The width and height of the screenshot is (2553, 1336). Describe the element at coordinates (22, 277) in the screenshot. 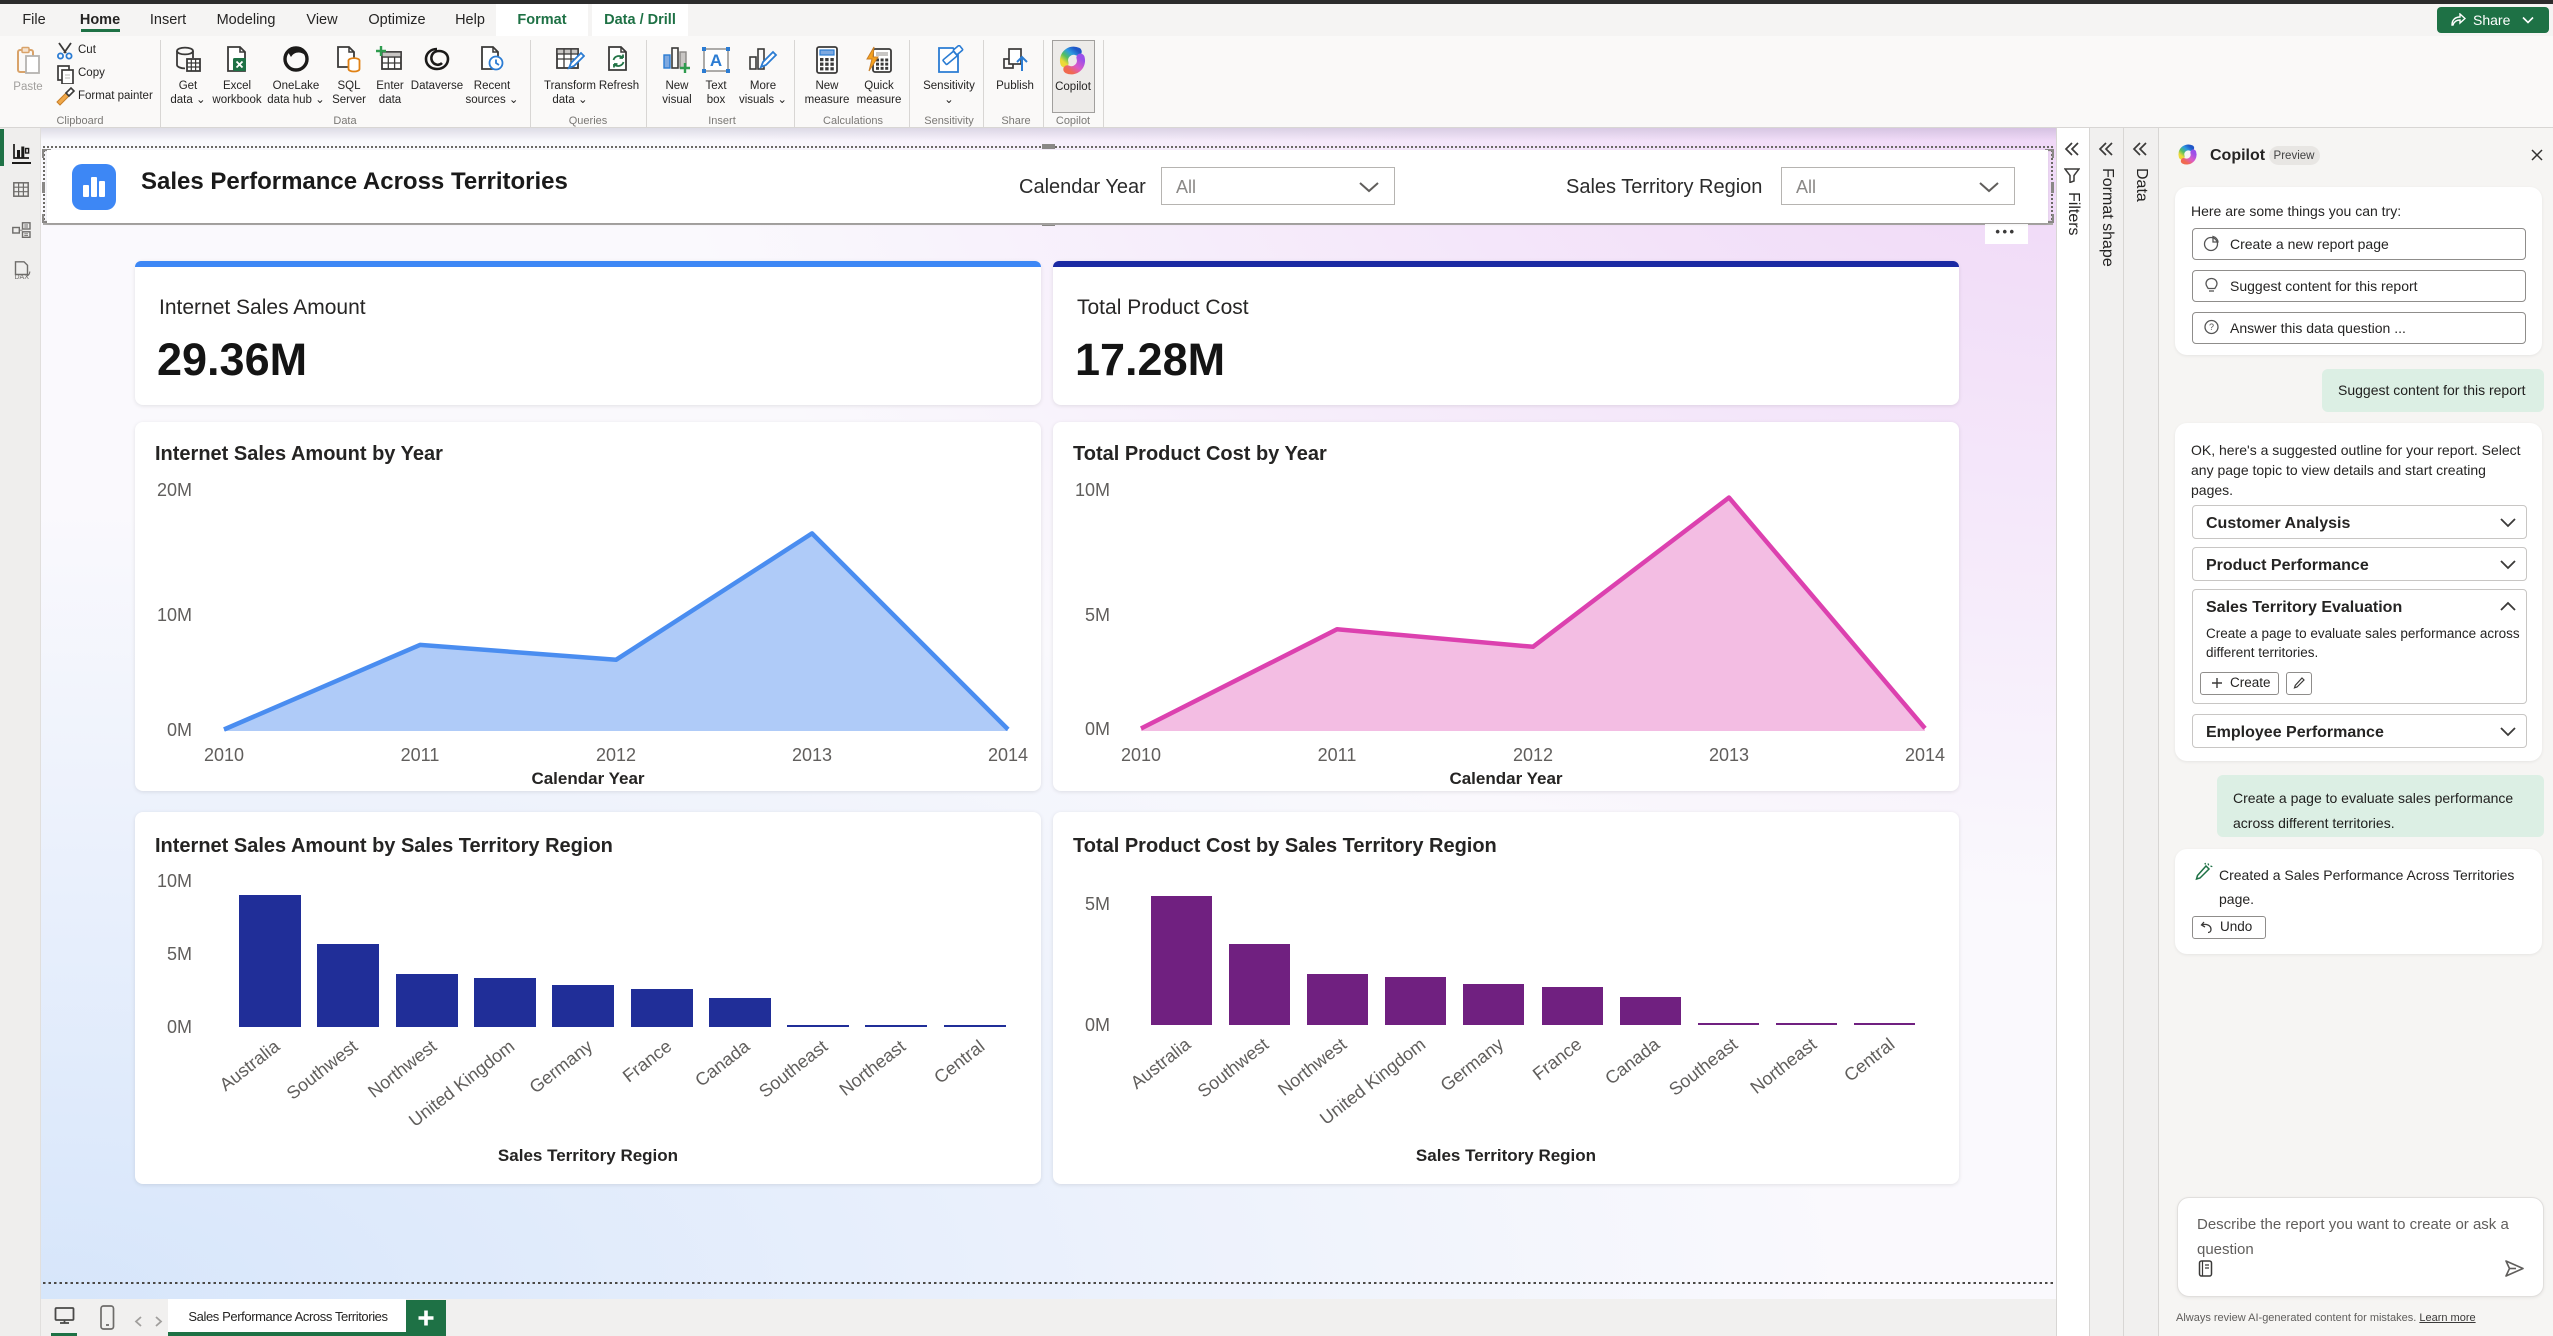

I see `svg-text: DAX` at that location.